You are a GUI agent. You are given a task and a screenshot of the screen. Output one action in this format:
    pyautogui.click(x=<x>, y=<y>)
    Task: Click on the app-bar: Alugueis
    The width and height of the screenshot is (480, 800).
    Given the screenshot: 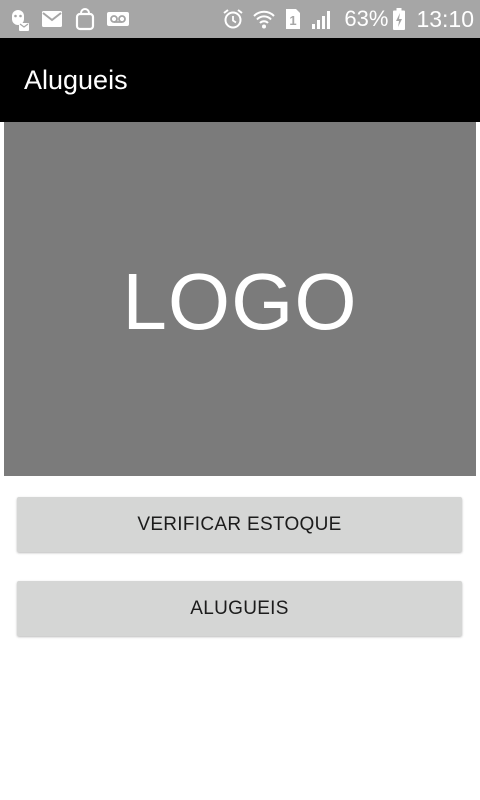 What is the action you would take?
    pyautogui.click(x=240, y=80)
    